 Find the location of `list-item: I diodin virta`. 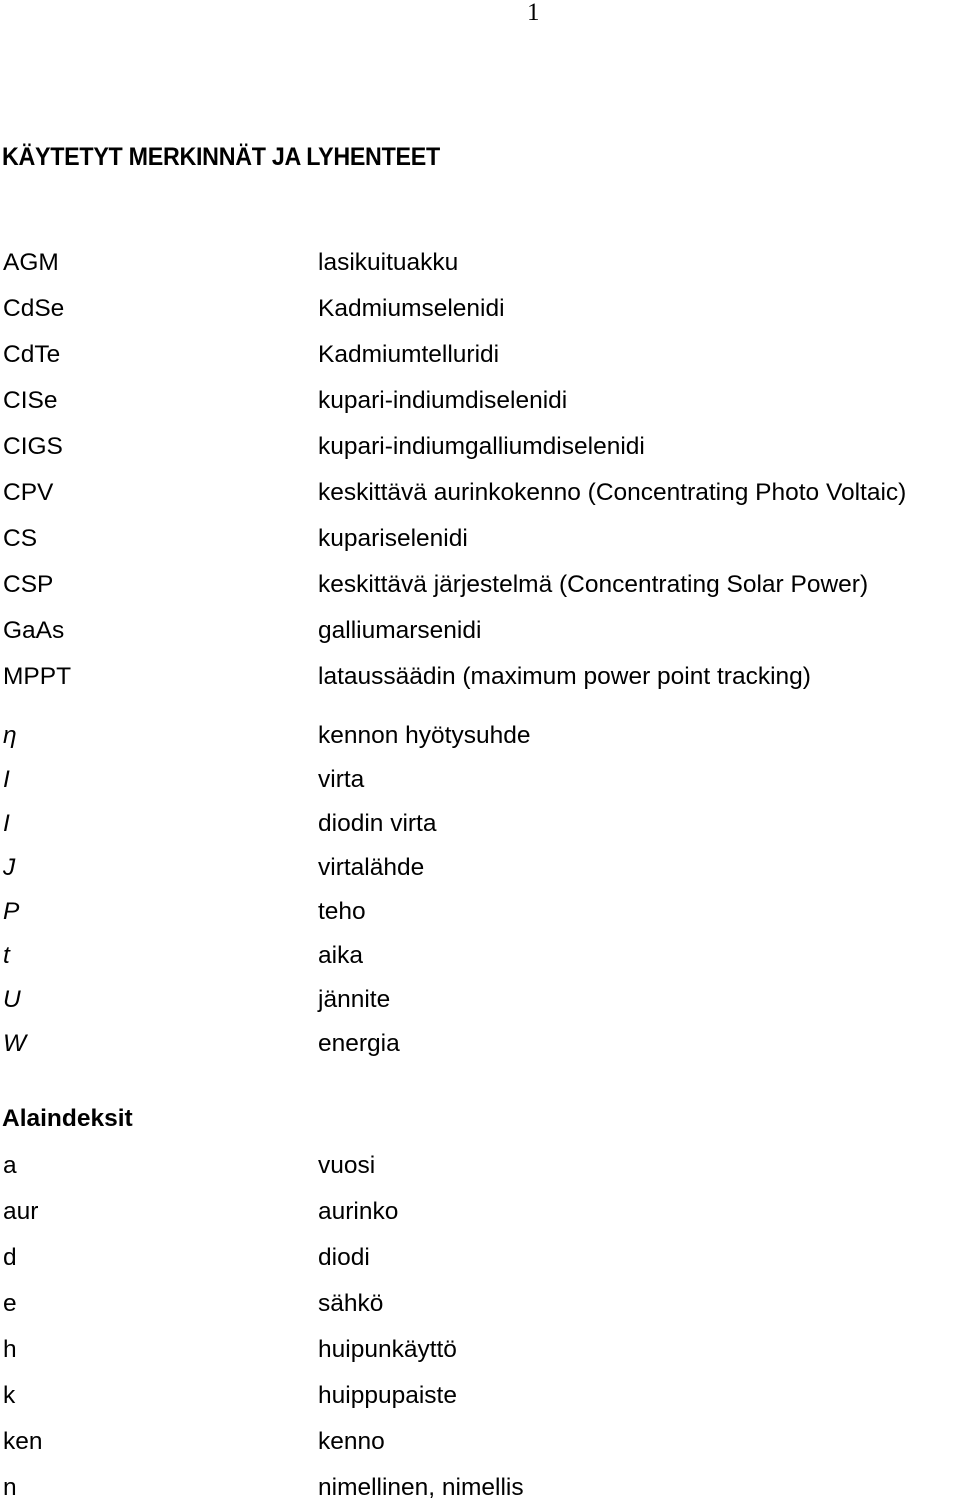

list-item: I diodin virta is located at coordinates (480, 824).